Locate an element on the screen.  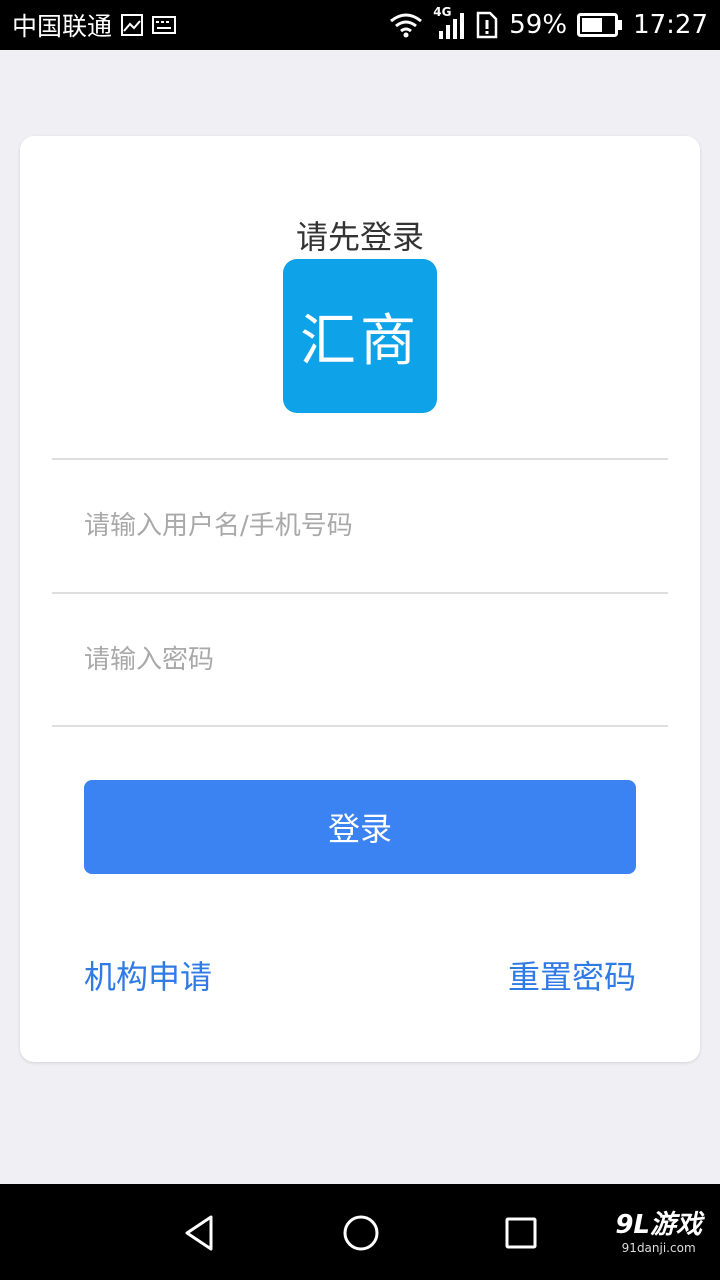
app-logo: 汇商 is located at coordinates (360, 336).